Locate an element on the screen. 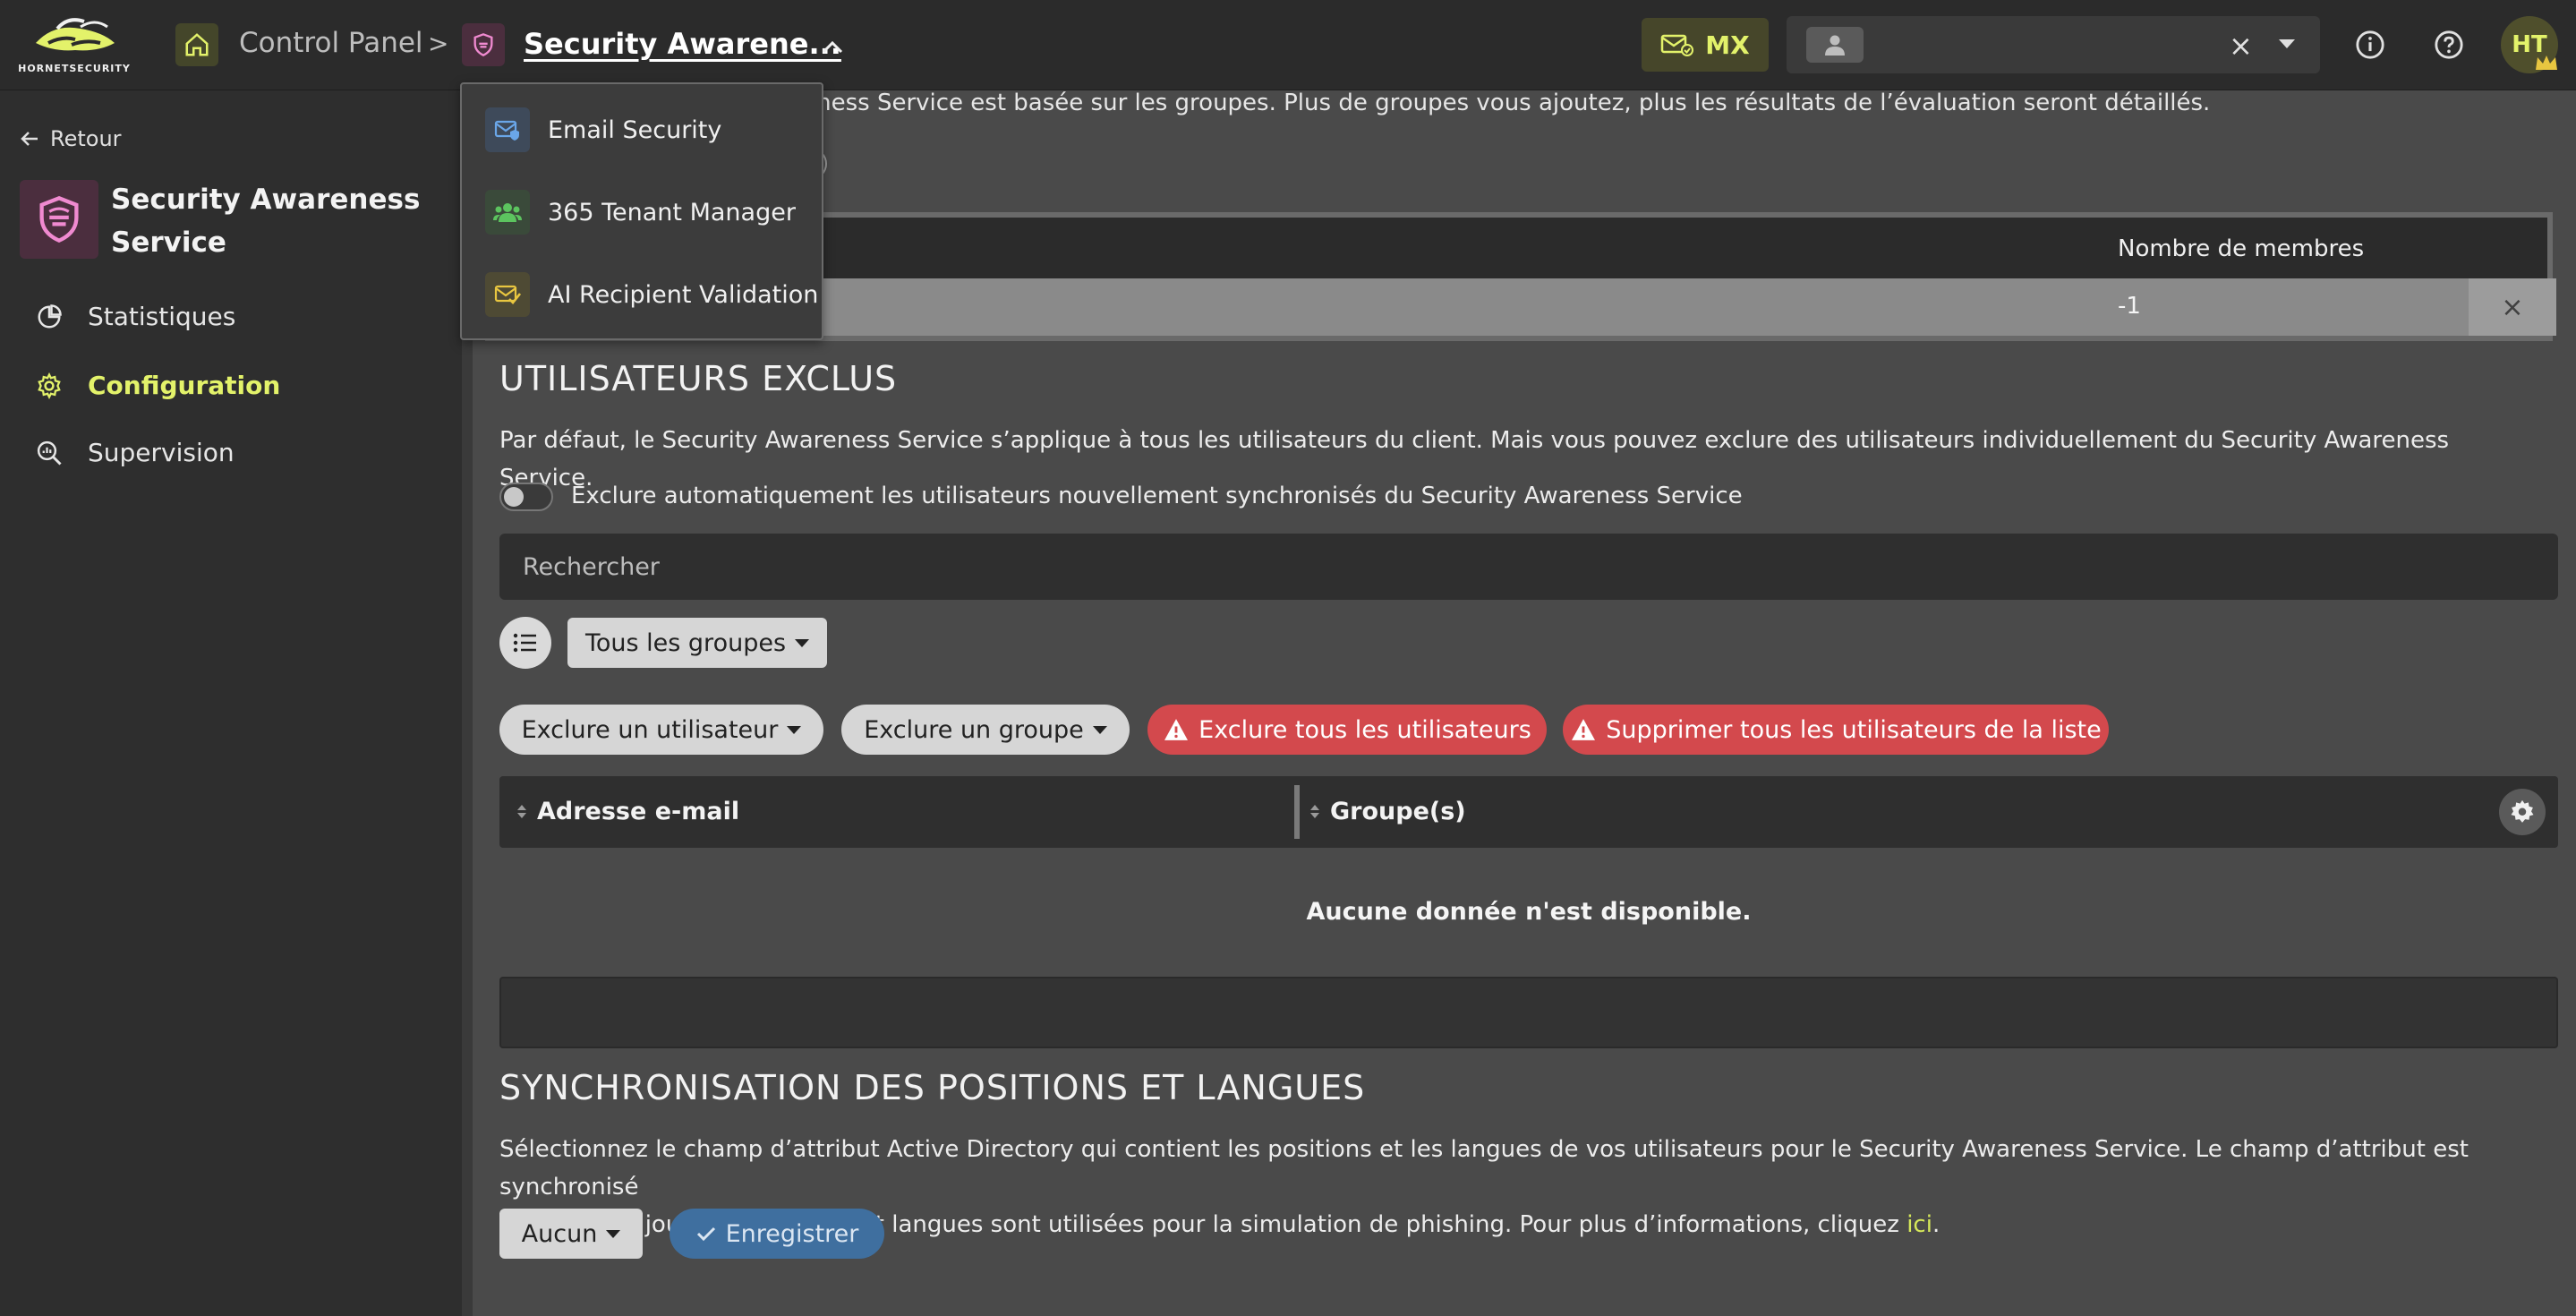 The width and height of the screenshot is (2576, 1316). menu-item-365-tenant-manager: 365 Tenant Manager is located at coordinates (640, 212).